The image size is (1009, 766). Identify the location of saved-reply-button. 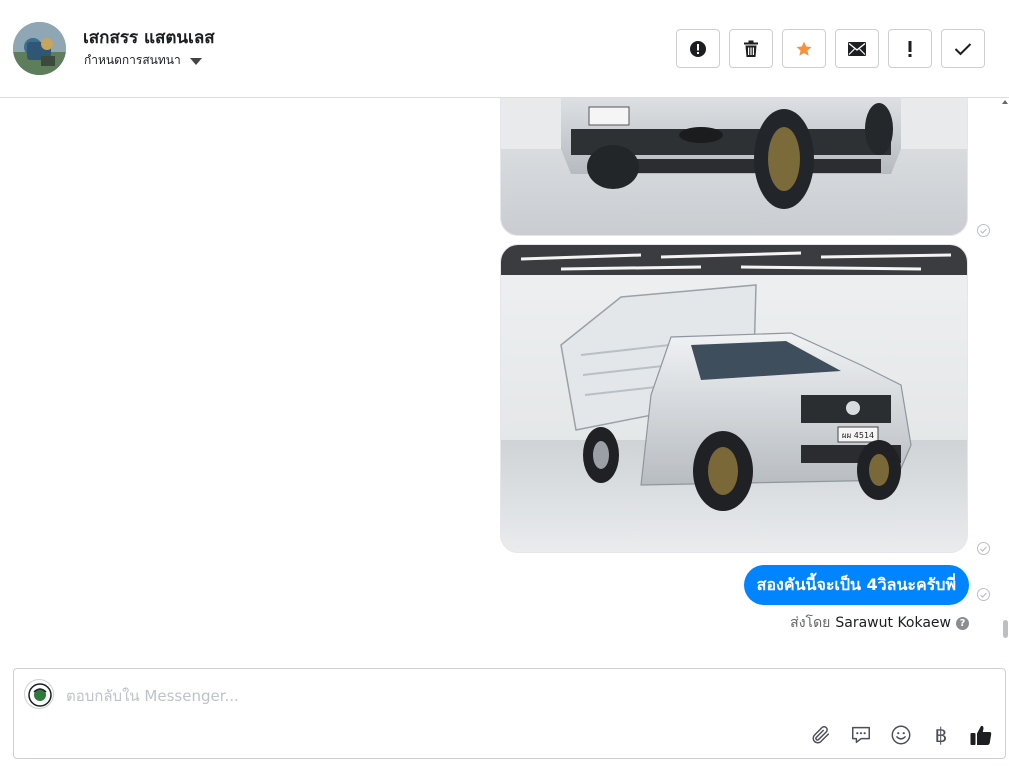
(861, 735).